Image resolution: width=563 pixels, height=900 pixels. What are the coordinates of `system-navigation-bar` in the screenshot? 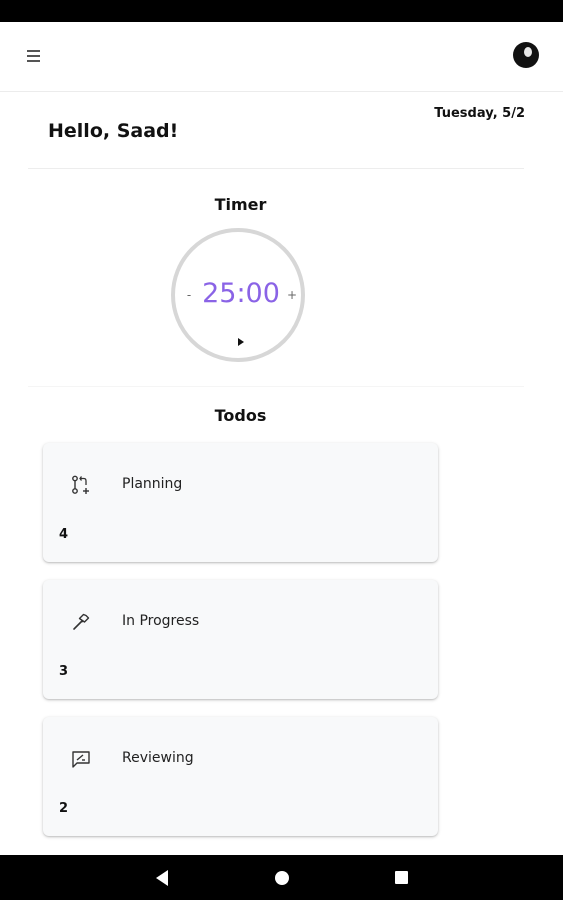 It's located at (281, 877).